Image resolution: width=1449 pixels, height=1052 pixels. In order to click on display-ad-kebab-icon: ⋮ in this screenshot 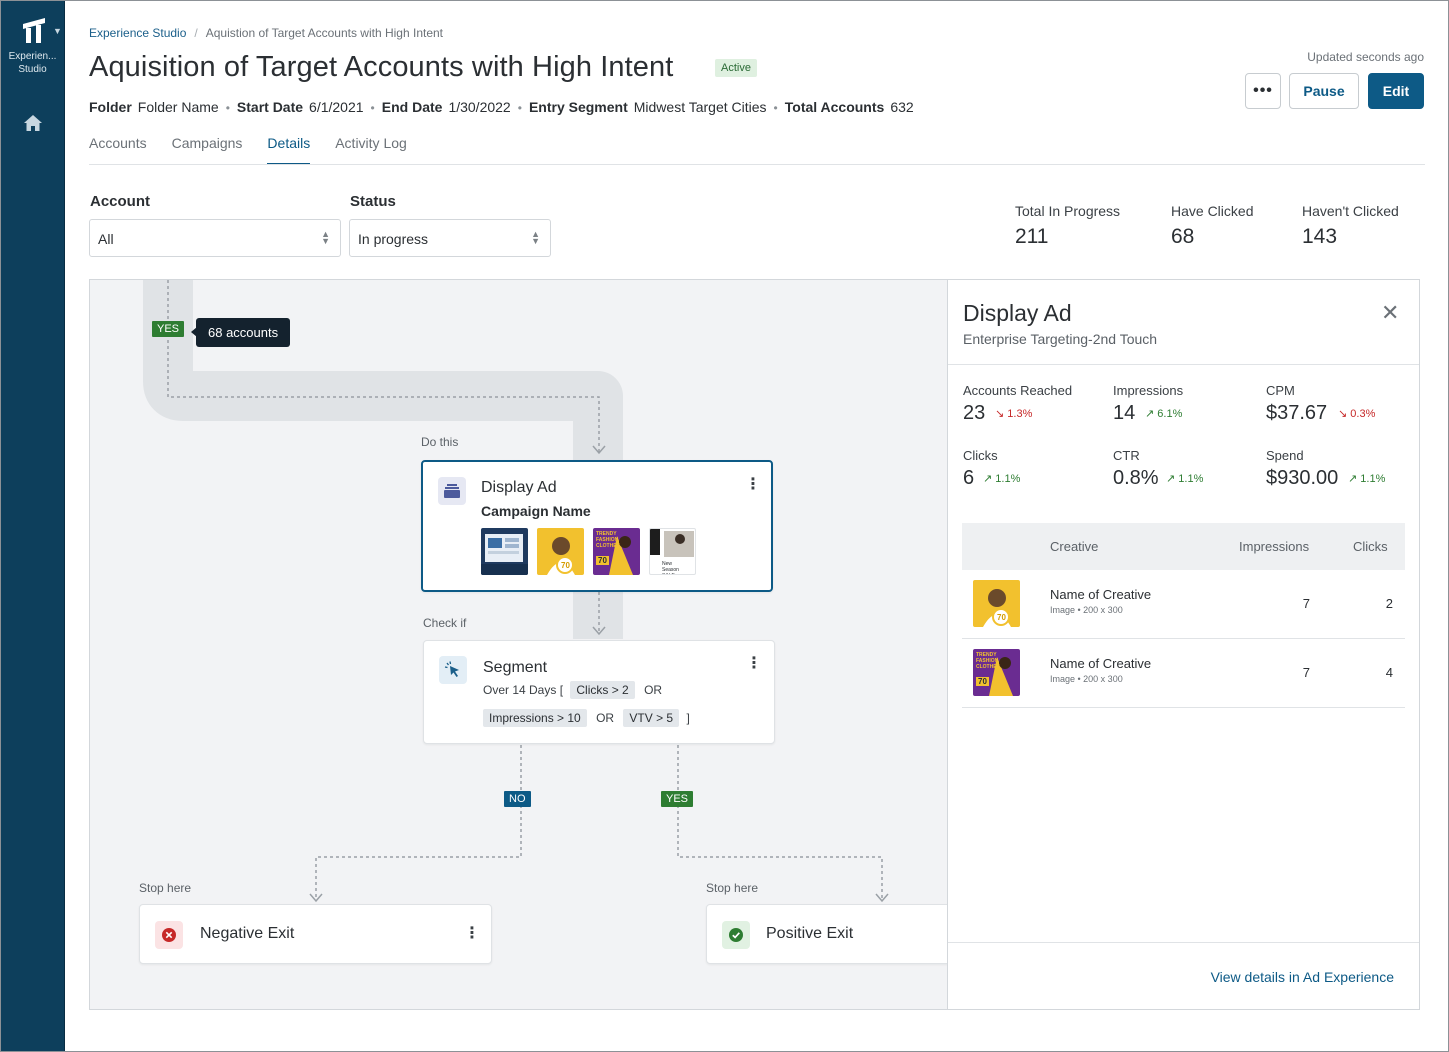, I will do `click(753, 485)`.